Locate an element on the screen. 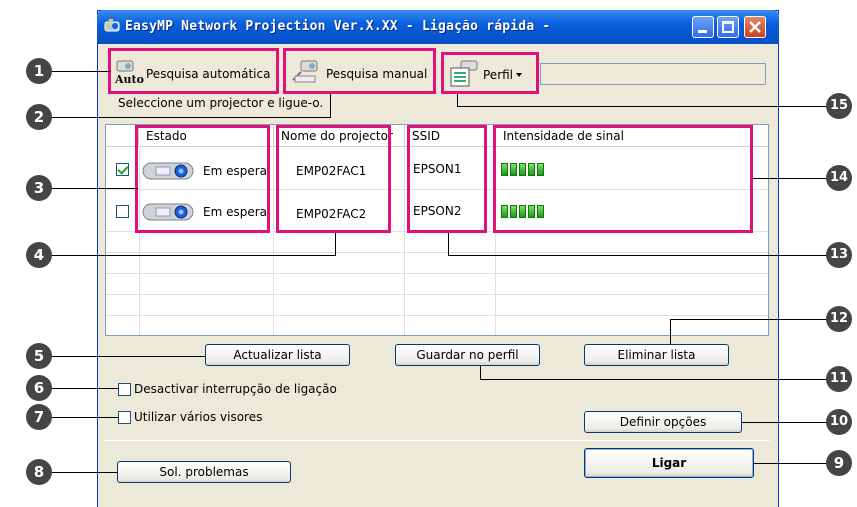 The image size is (857, 507). callout-15: 15 is located at coordinates (839, 106).